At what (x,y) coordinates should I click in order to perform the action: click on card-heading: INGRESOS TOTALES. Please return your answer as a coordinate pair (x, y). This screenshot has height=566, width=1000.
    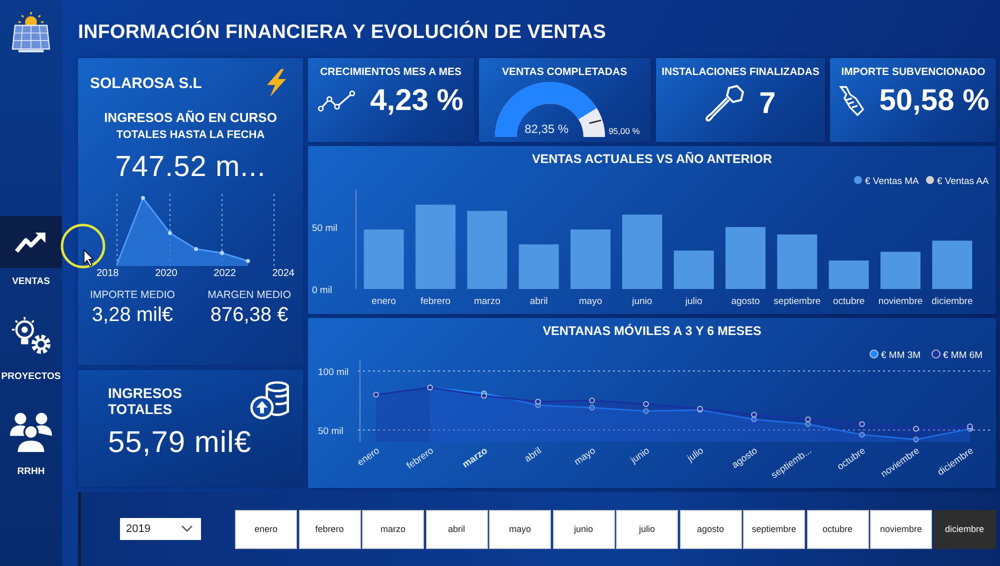
    Looking at the image, I should click on (145, 401).